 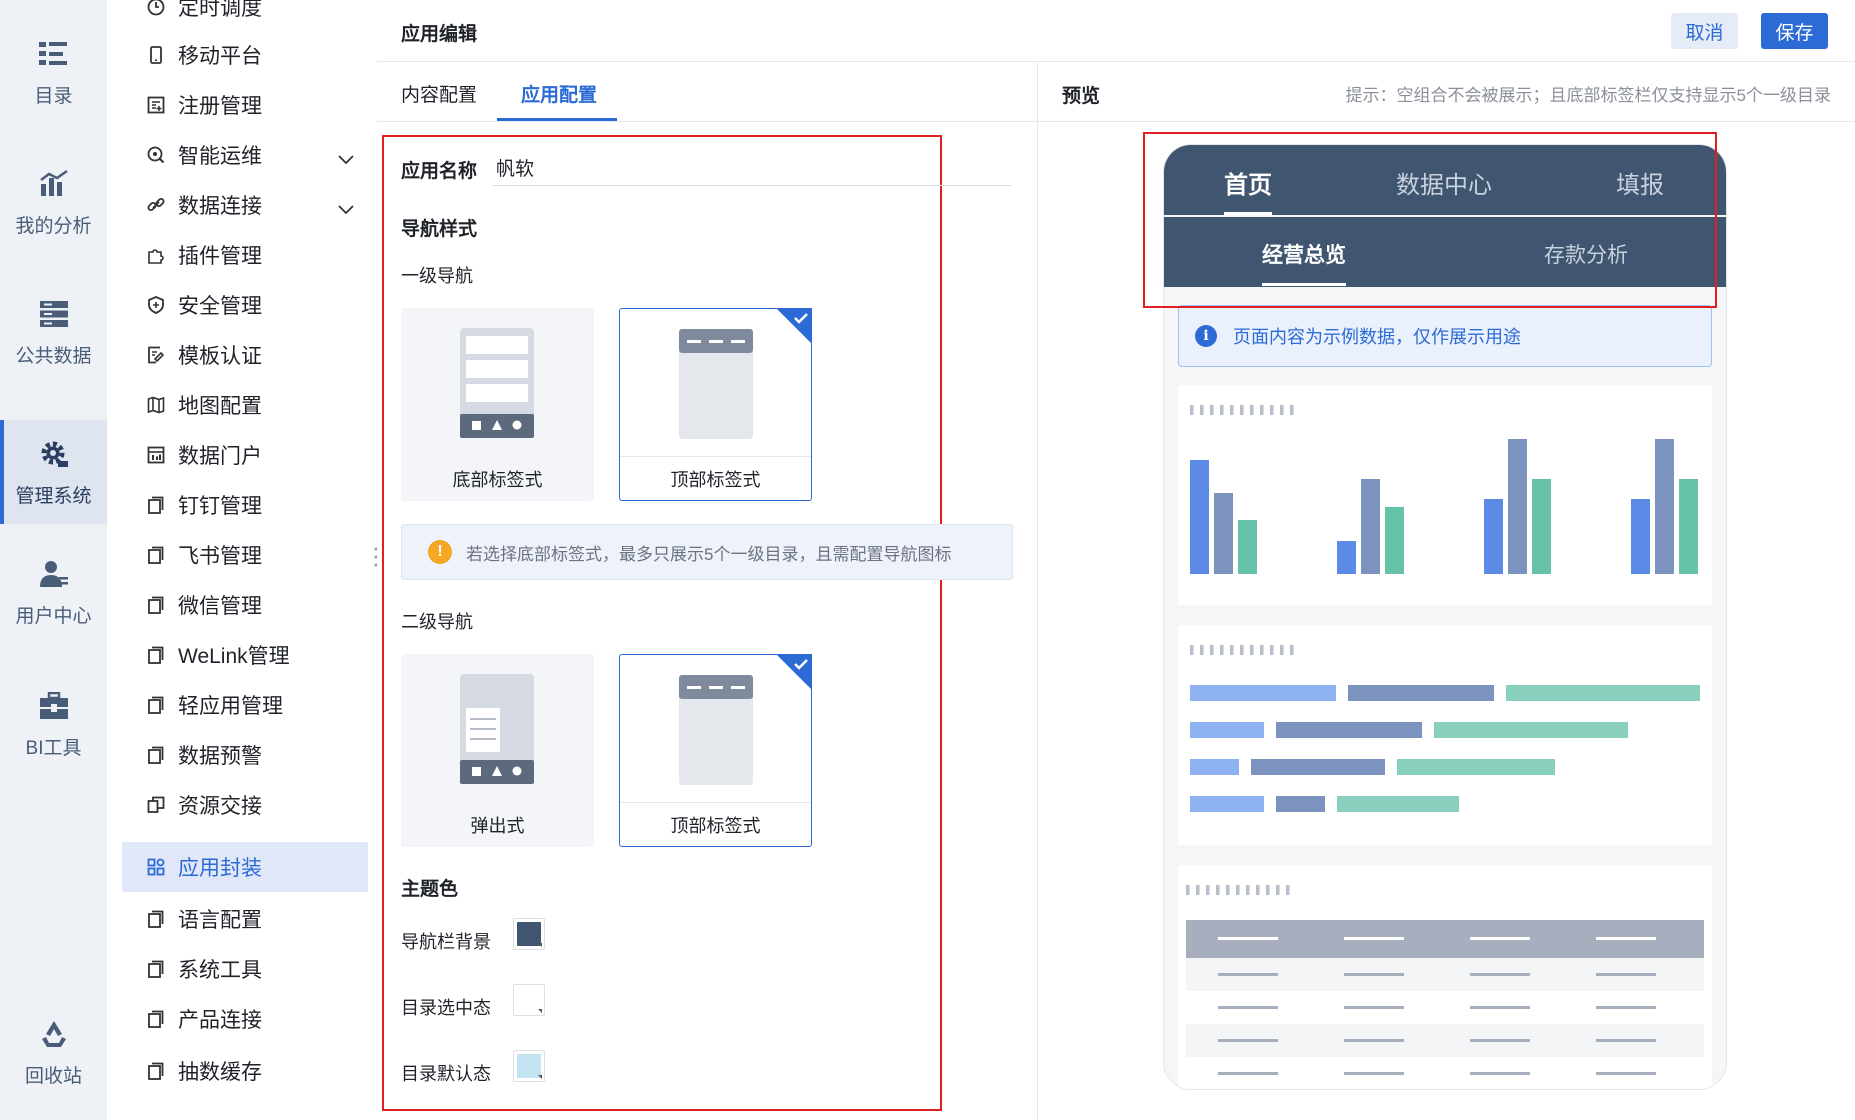 What do you see at coordinates (559, 93) in the screenshot?
I see `tab-app-config: 应用配置` at bounding box center [559, 93].